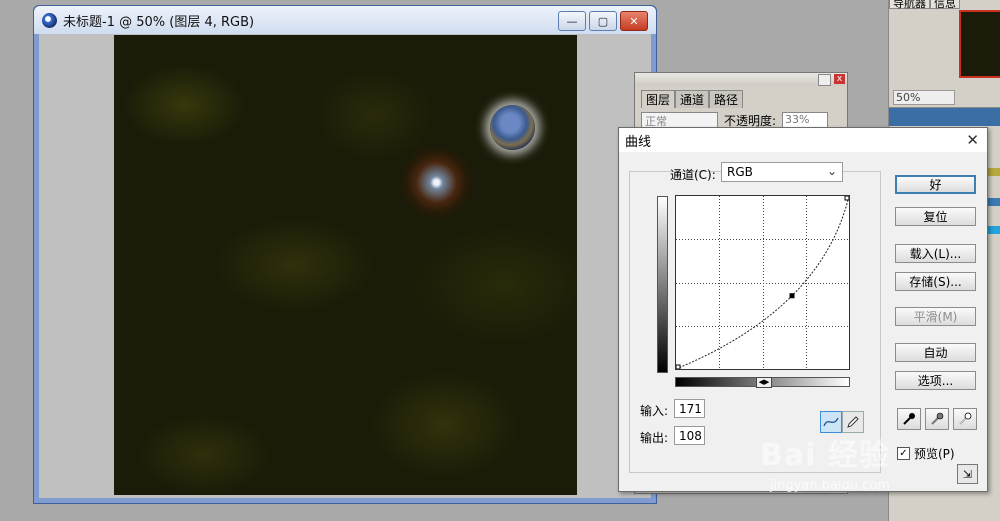  What do you see at coordinates (831, 422) in the screenshot?
I see `curve-tool-icon` at bounding box center [831, 422].